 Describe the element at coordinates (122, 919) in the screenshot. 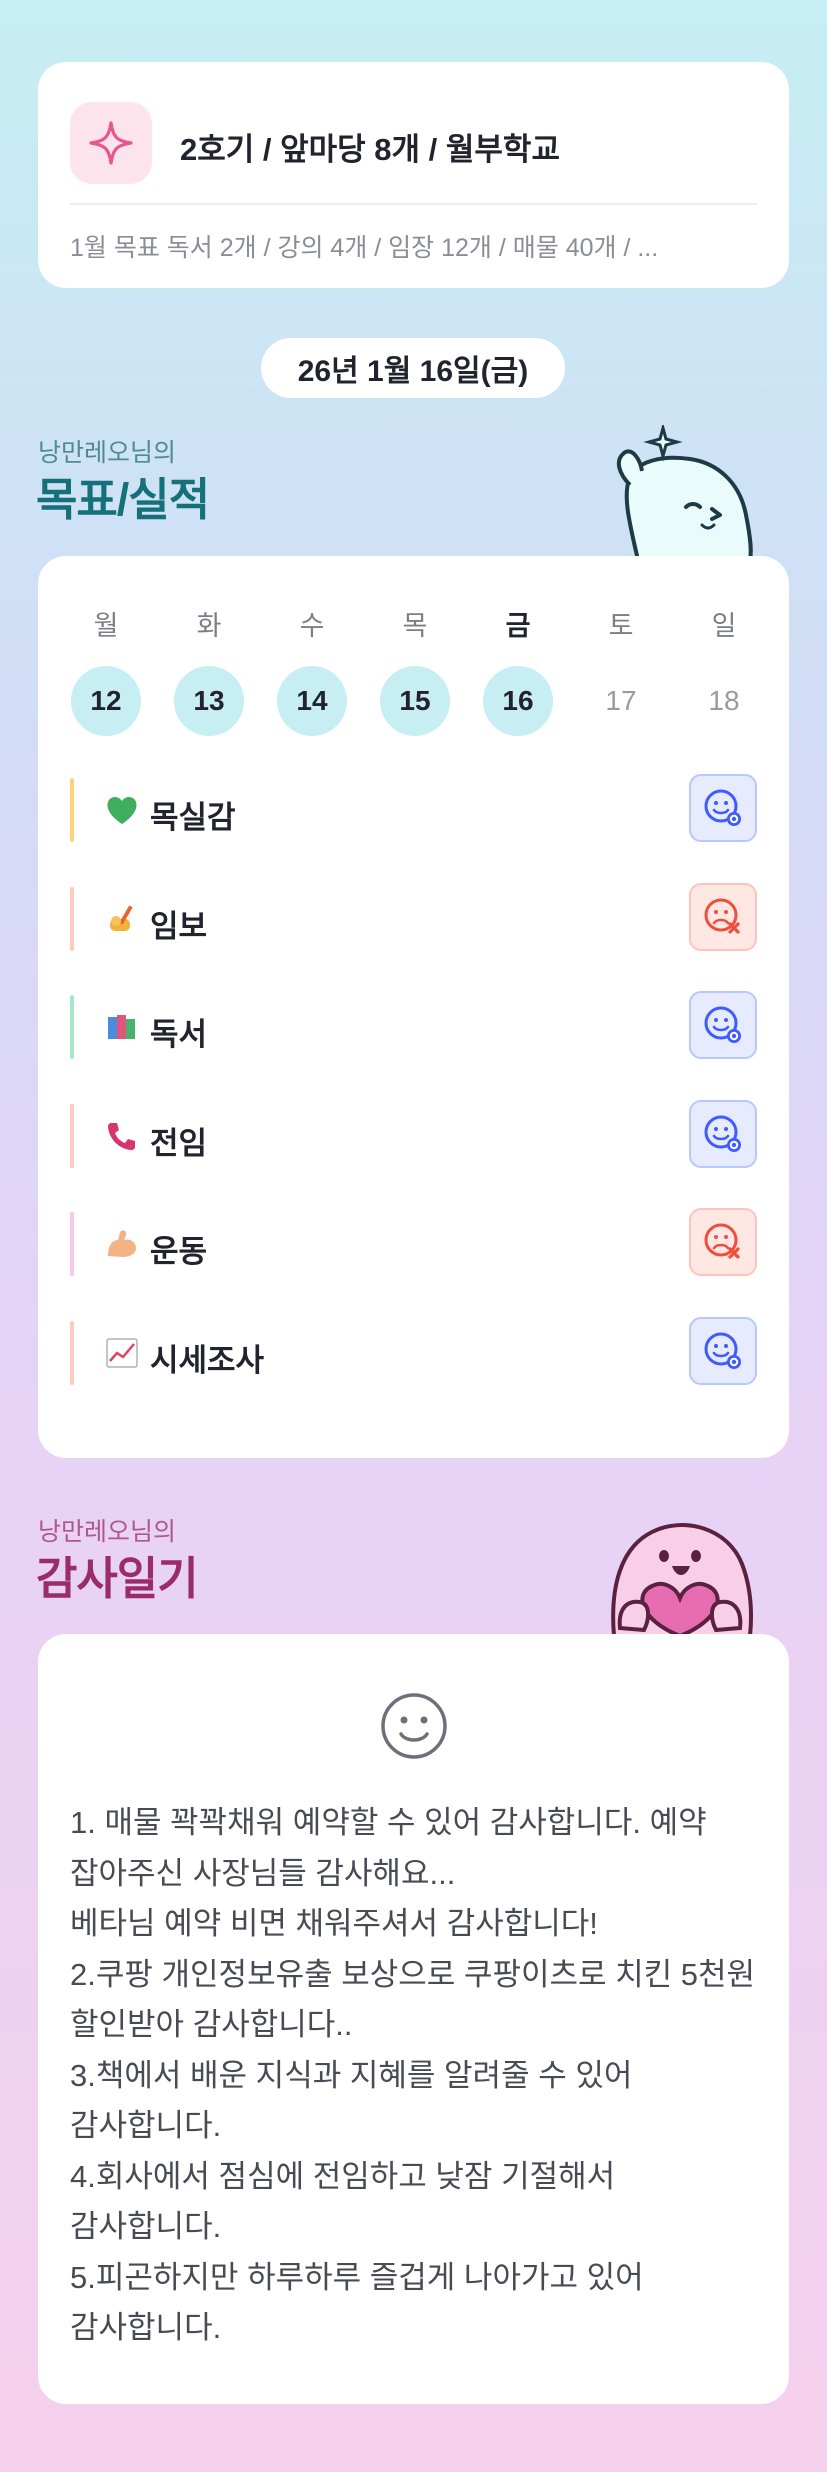

I see `writing-hand-icon` at that location.